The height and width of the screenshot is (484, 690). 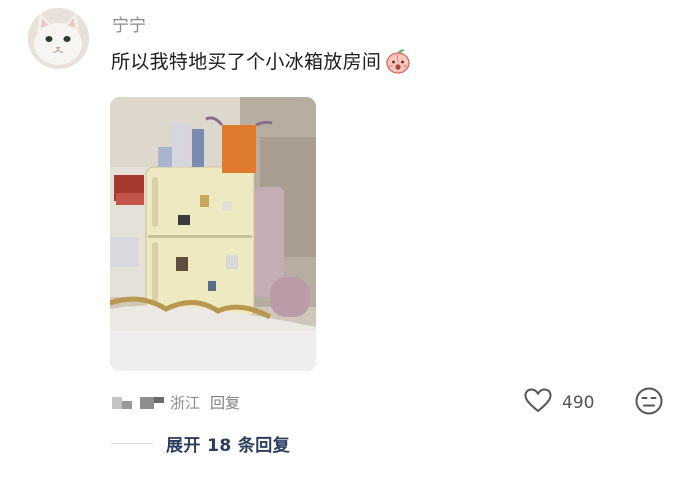 I want to click on unamused-face-icon, so click(x=649, y=403).